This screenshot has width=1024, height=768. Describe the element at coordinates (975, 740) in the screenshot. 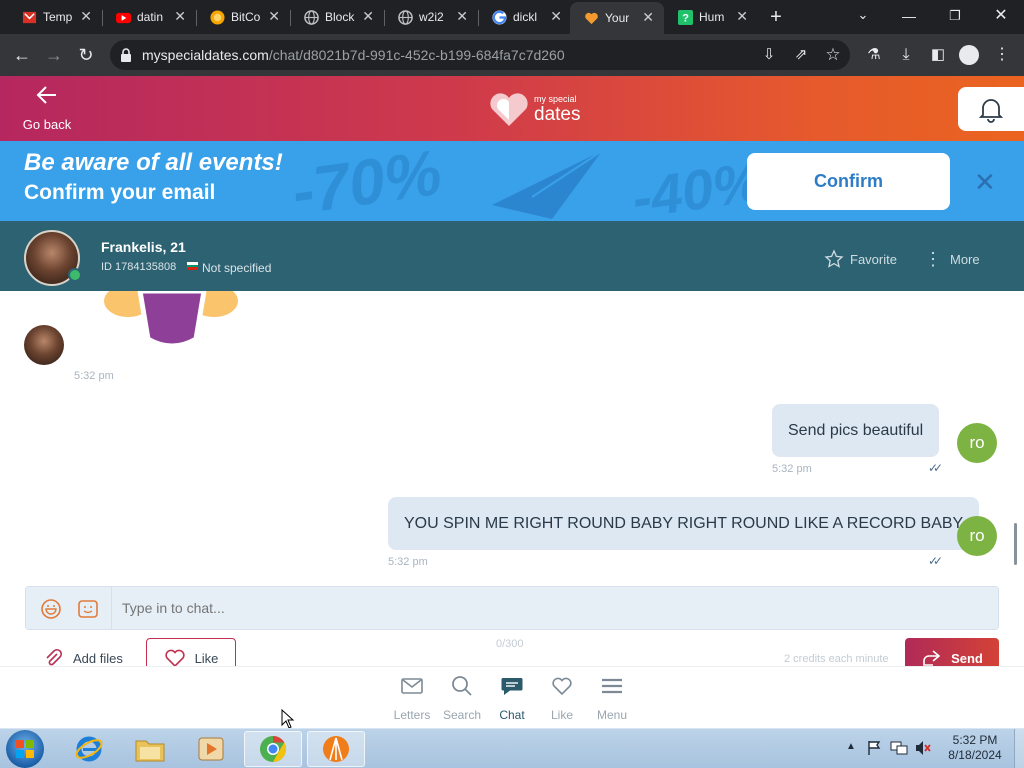

I see `clock-time: 5:32 PM` at that location.